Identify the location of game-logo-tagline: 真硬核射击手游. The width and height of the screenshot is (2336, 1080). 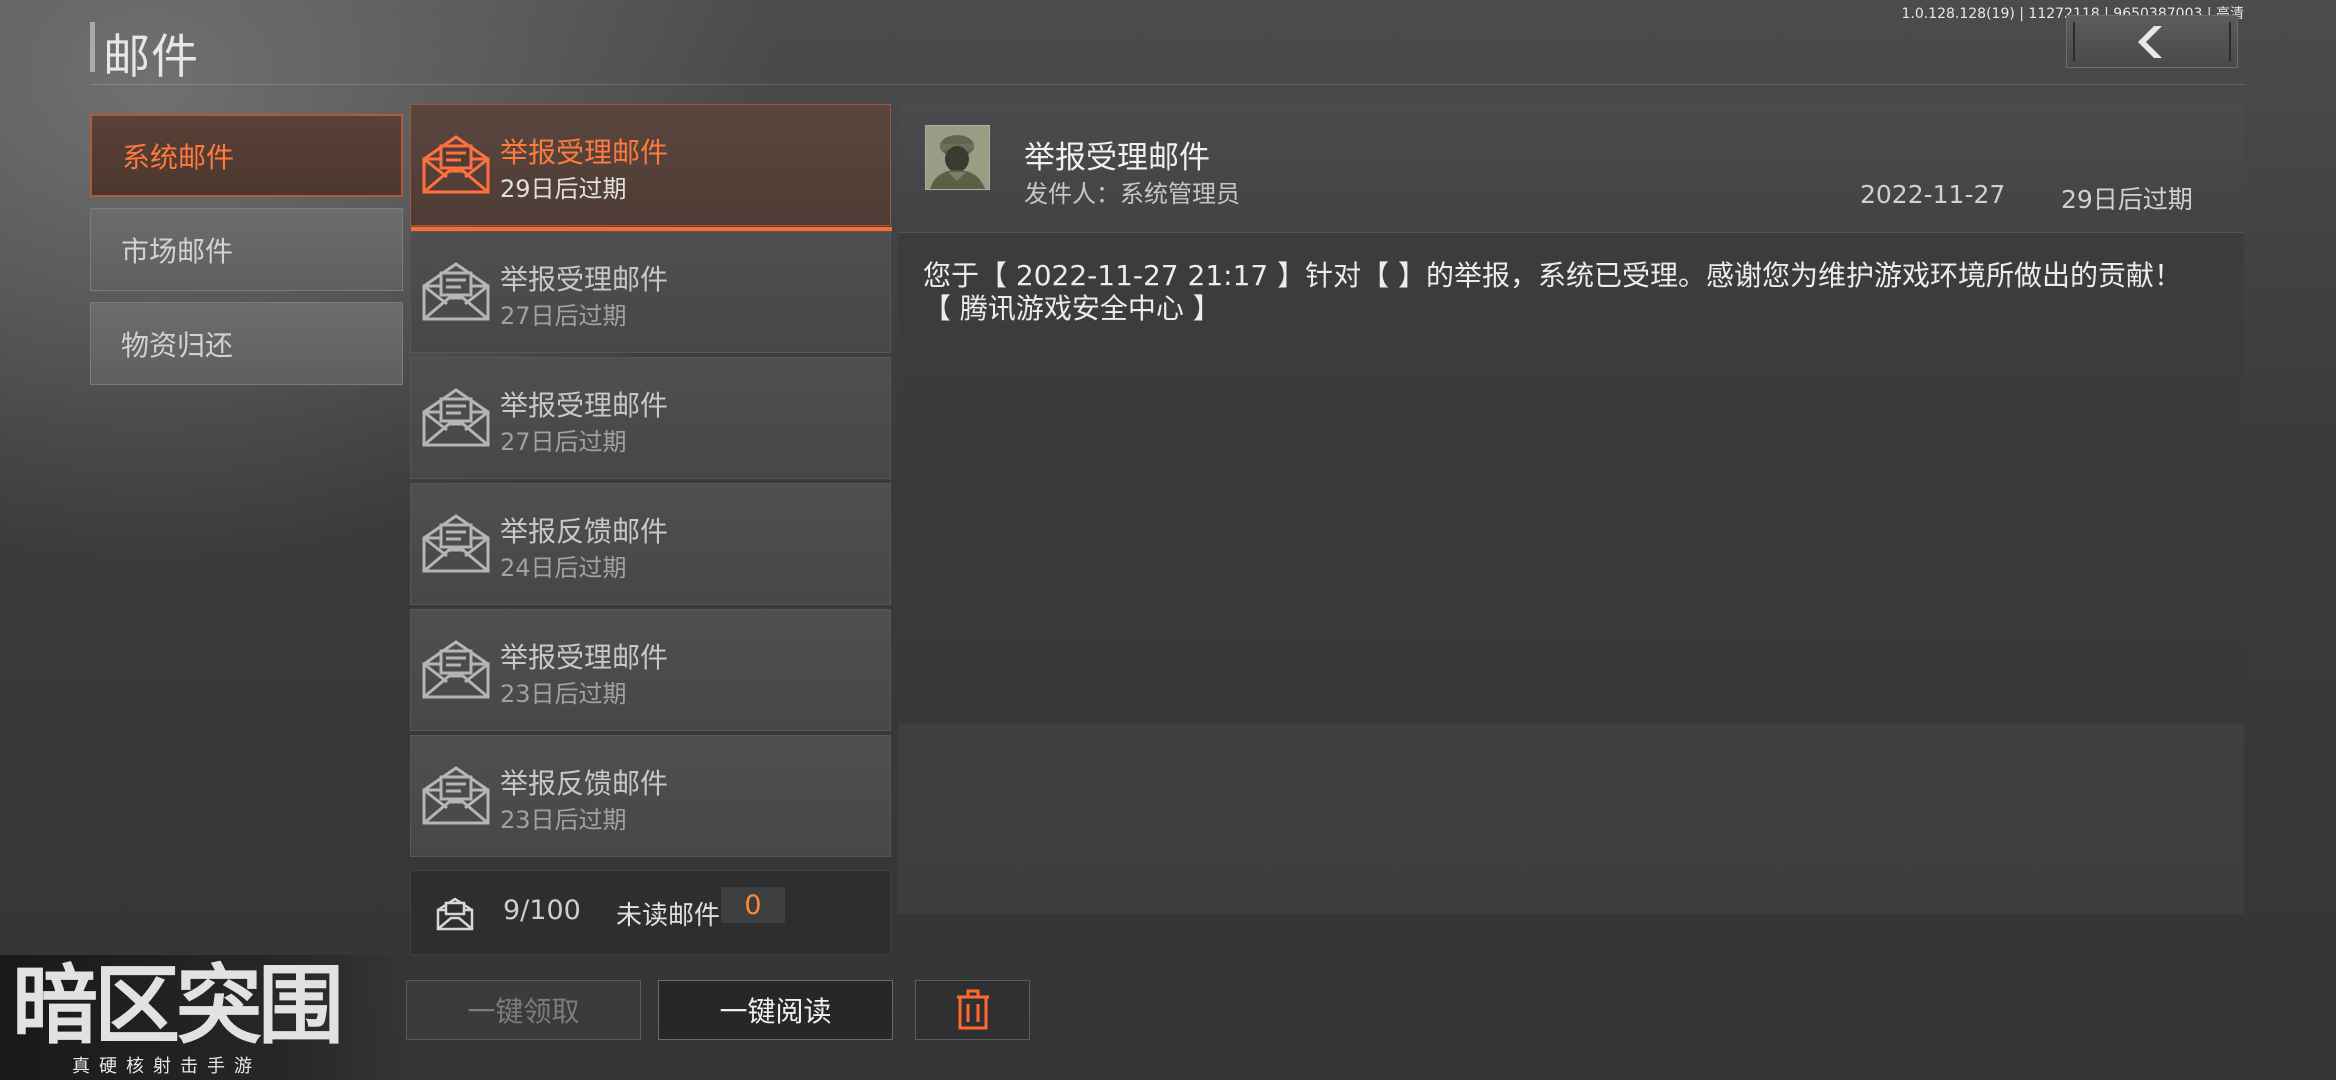
(166, 1066).